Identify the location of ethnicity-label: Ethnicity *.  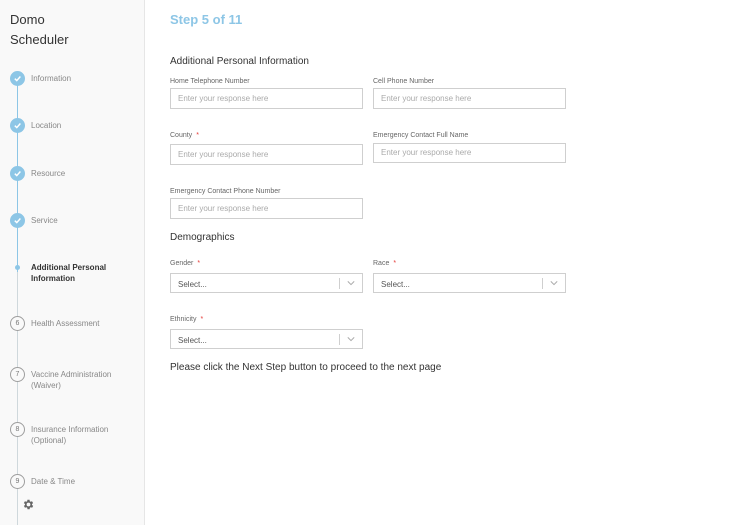
(187, 319).